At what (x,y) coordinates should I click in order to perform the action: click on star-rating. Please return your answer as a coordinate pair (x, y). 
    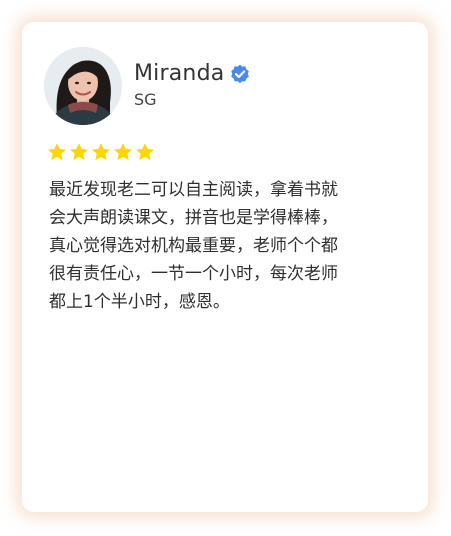
    Looking at the image, I should click on (101, 152).